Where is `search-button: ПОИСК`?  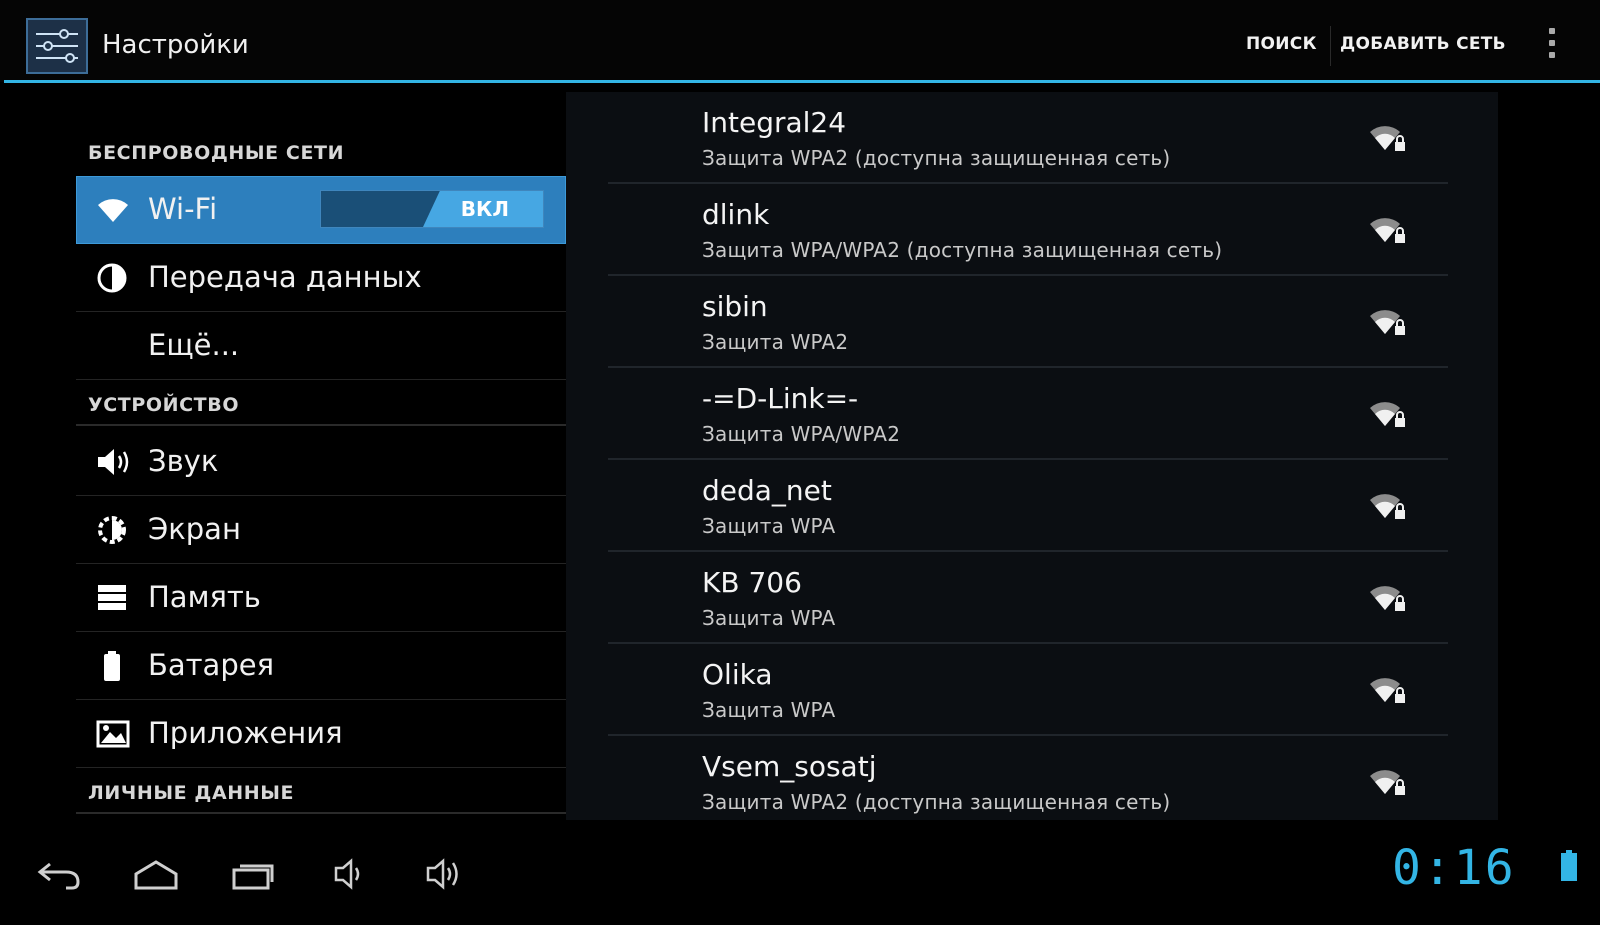
search-button: ПОИСК is located at coordinates (1281, 44).